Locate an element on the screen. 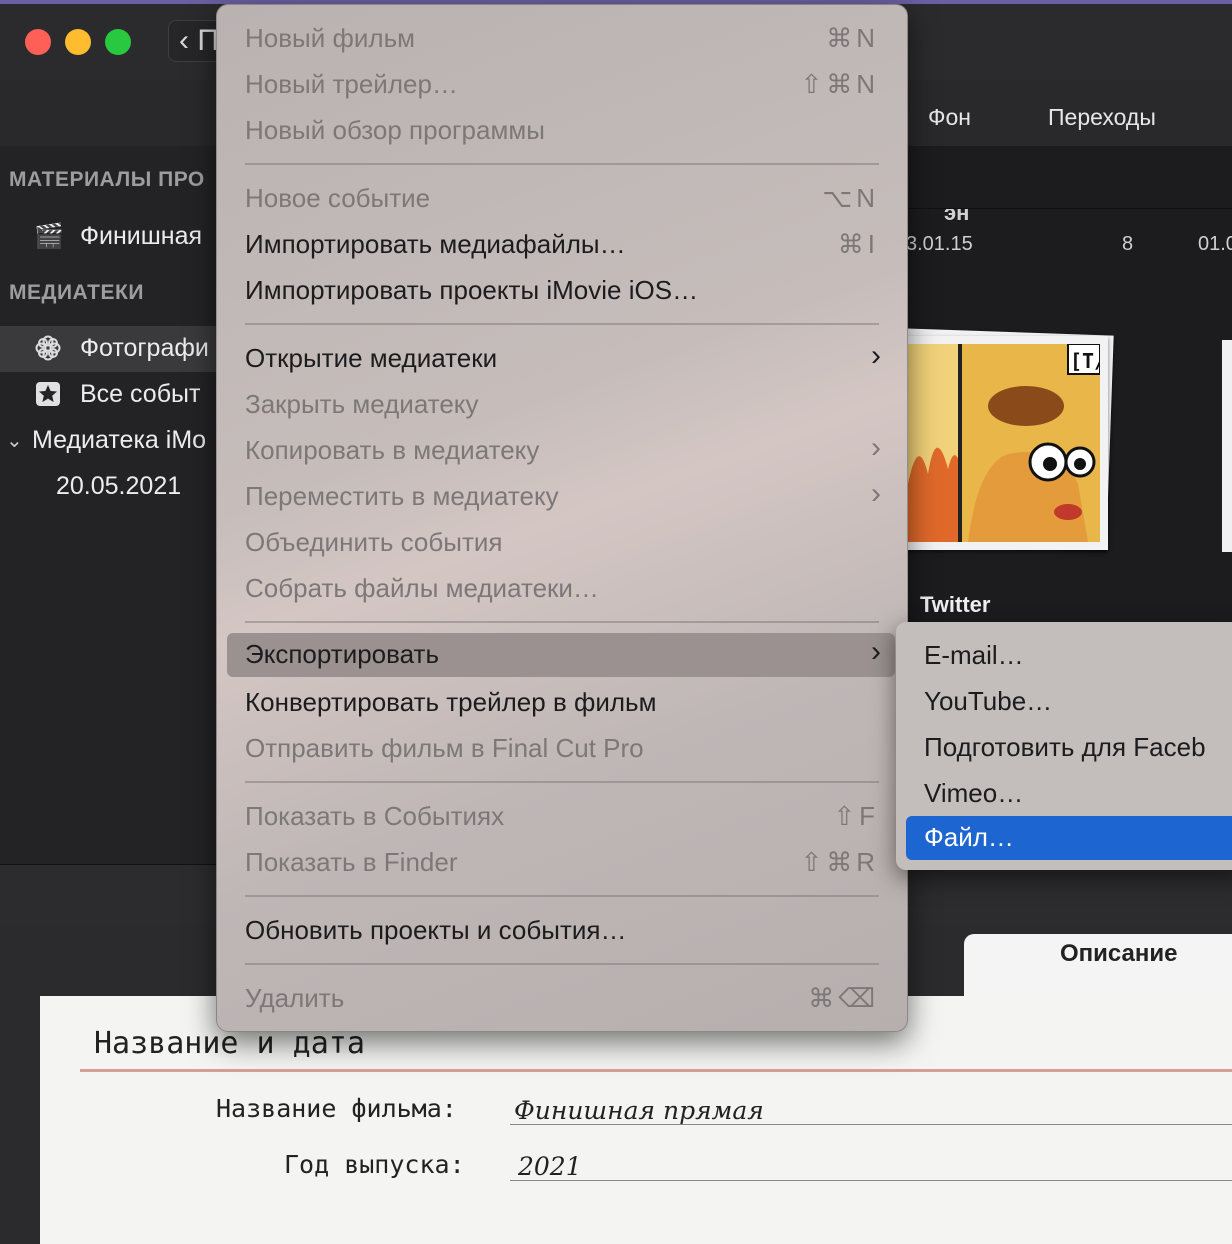 Image resolution: width=1232 pixels, height=1244 pixels. photos-flower-icon is located at coordinates (48, 348).